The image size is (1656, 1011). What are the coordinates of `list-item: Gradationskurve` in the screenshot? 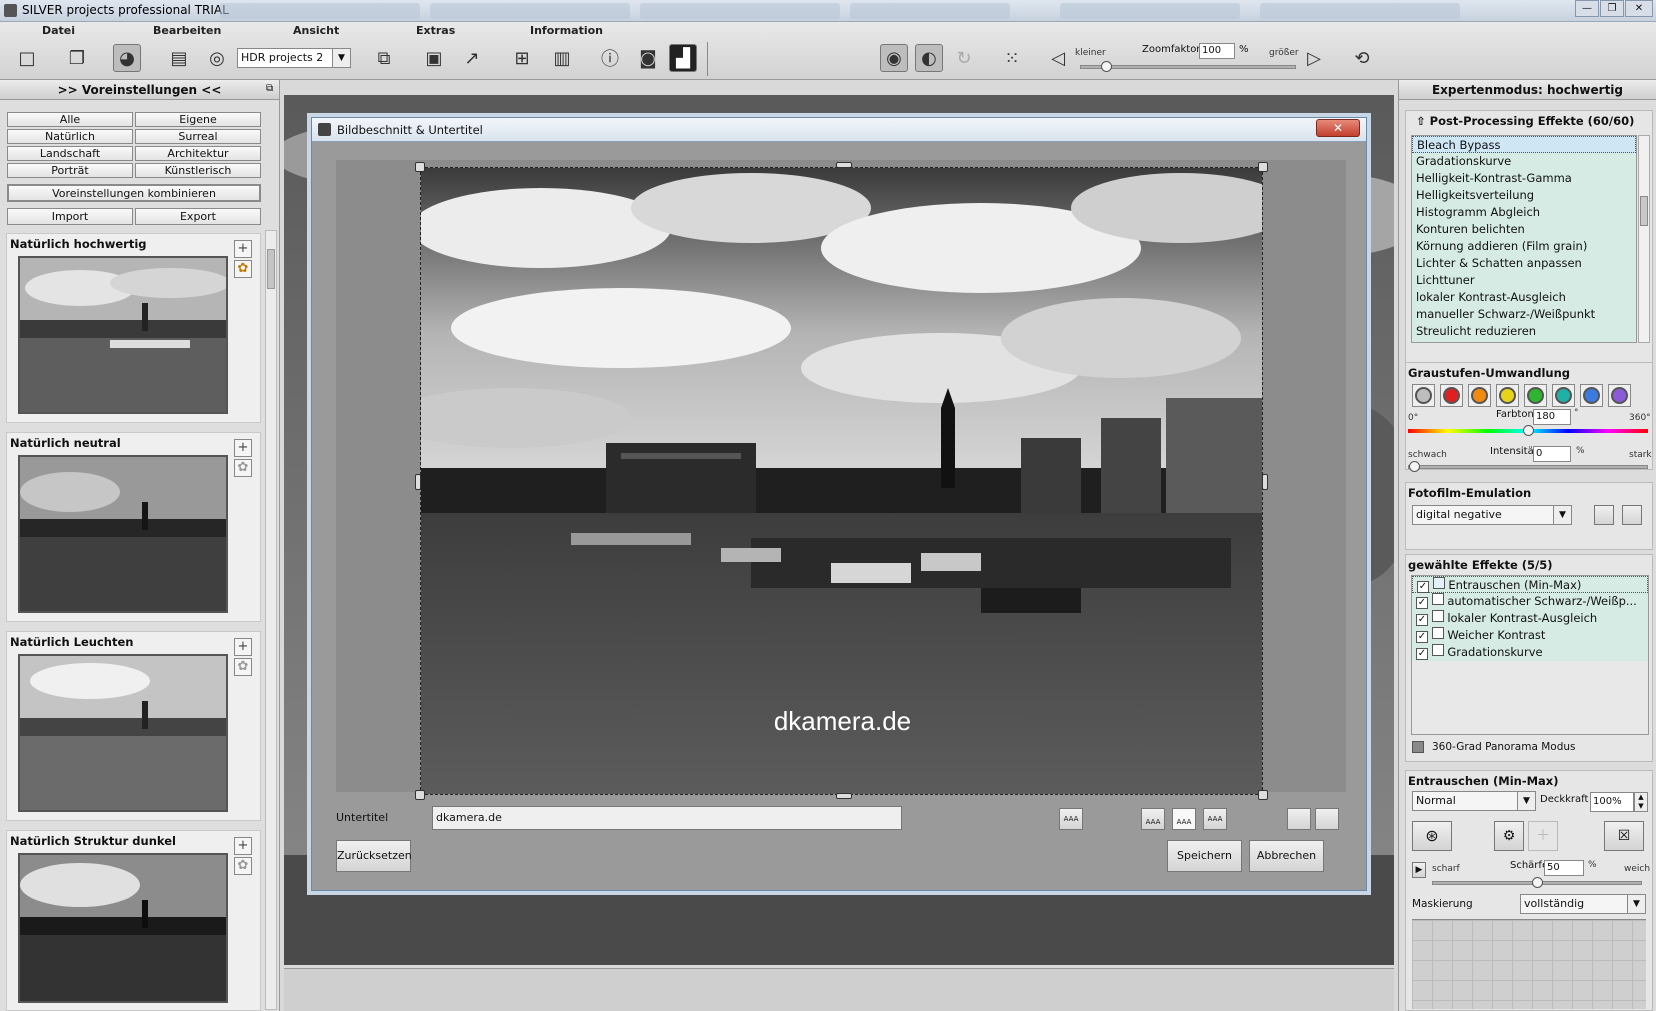 It's located at (1524, 161).